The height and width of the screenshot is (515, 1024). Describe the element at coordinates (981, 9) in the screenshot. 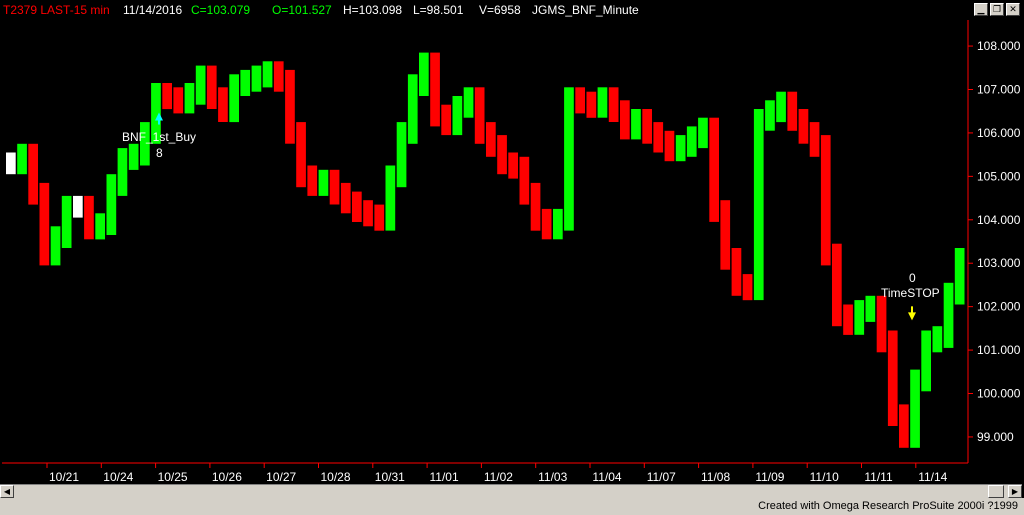

I see `minimize-button: ▁` at that location.